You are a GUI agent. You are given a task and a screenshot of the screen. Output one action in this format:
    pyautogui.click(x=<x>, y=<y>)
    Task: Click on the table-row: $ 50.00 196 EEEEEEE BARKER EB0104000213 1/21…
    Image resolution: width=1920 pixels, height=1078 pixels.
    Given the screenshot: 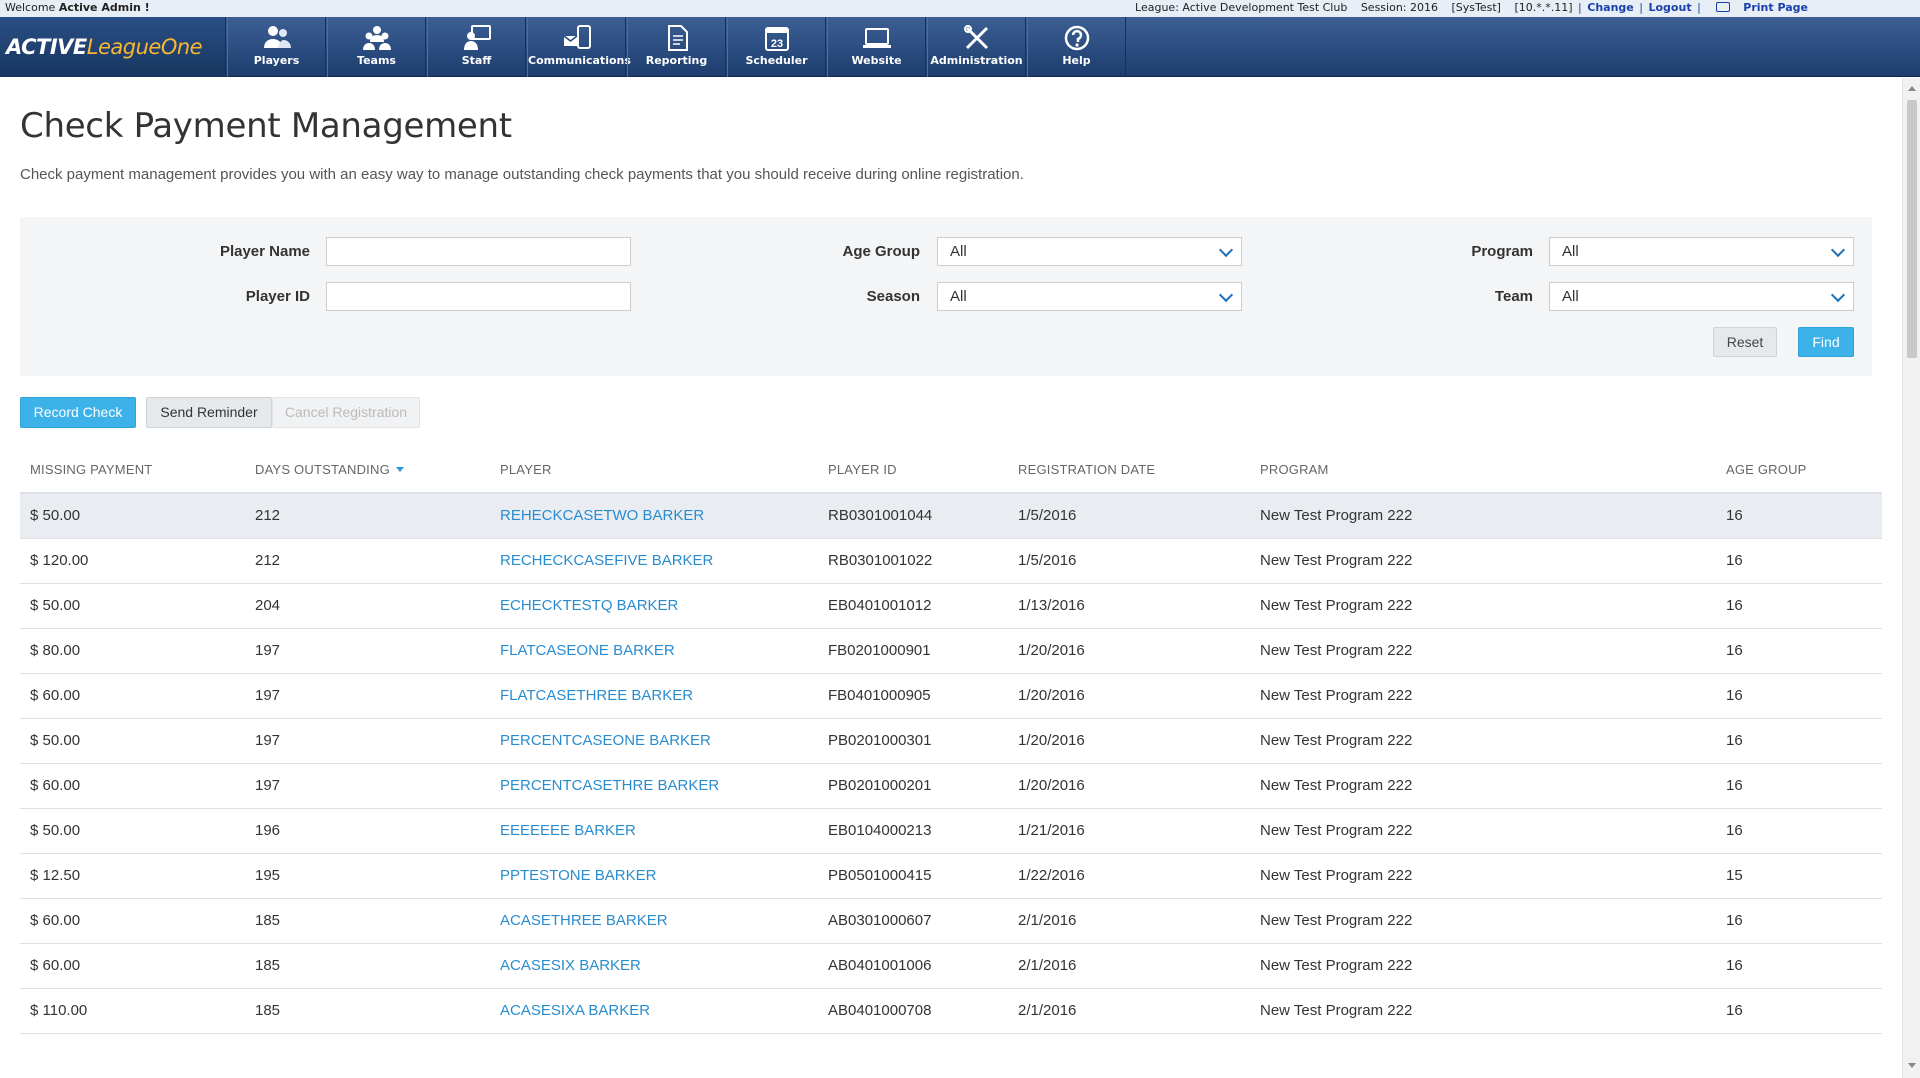 What is the action you would take?
    pyautogui.click(x=951, y=831)
    